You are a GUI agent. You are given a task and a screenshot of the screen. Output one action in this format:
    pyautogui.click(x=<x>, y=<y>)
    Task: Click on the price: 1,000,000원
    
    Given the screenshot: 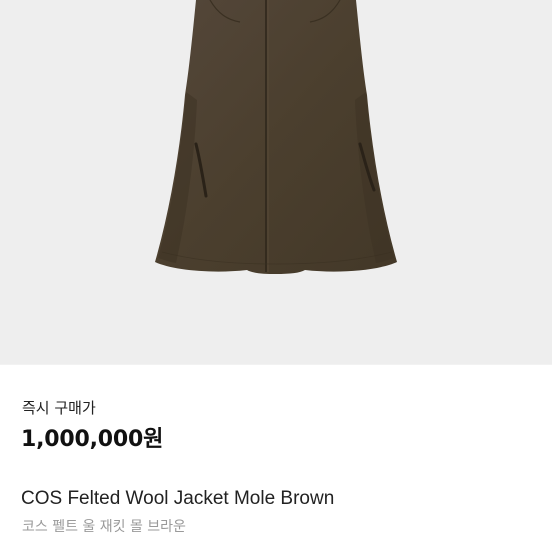 What is the action you would take?
    pyautogui.click(x=92, y=439)
    